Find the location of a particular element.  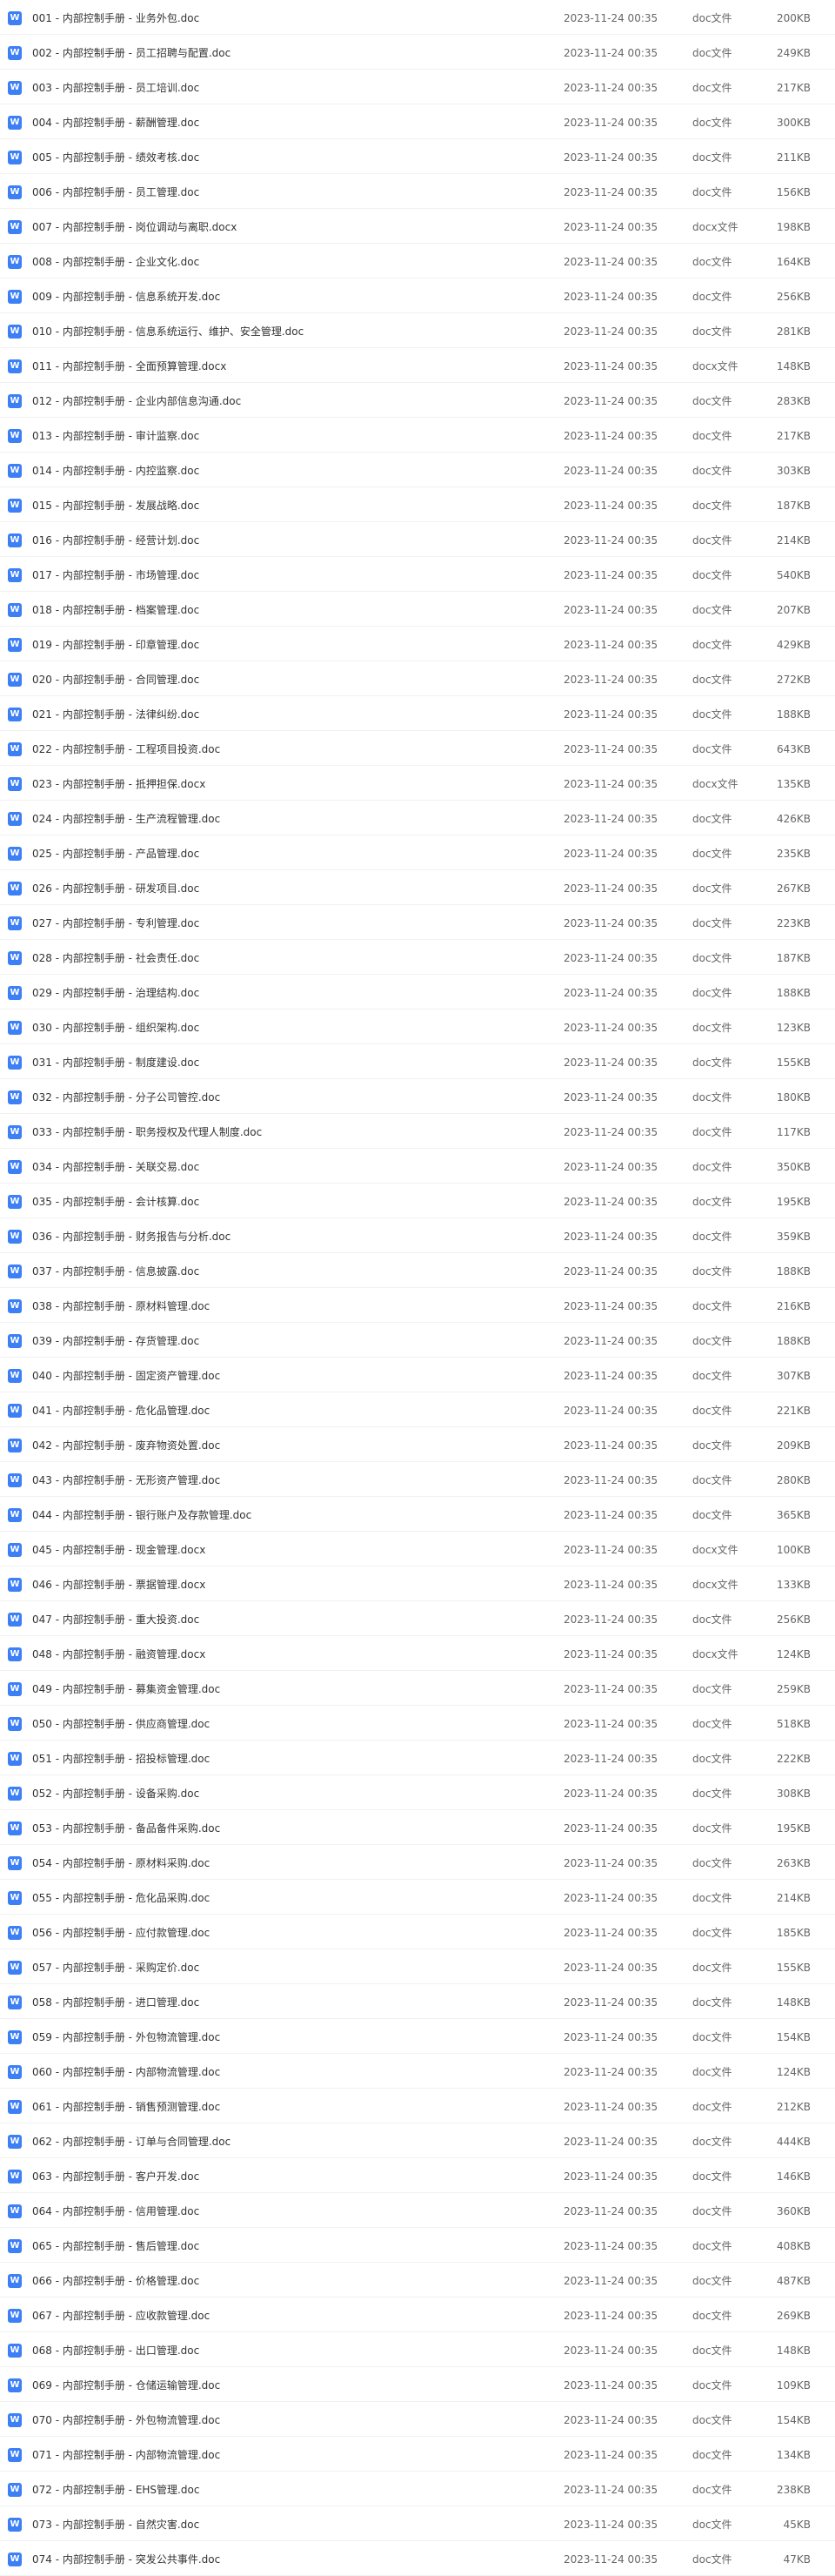

file-name: 038 - 内部控制手册 - 原材料管理.doc is located at coordinates (121, 1306).